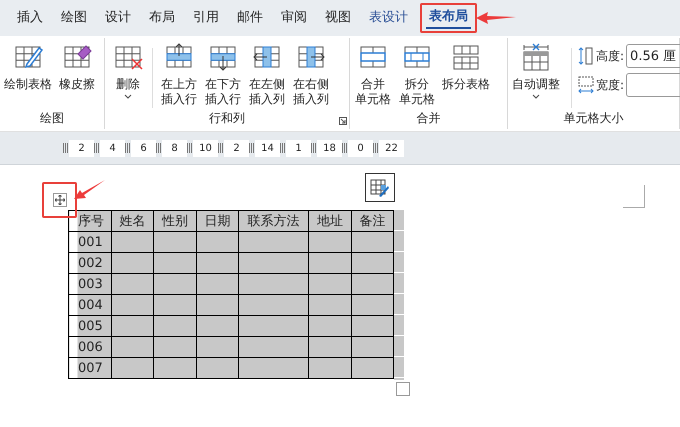  I want to click on column-header: 日期, so click(217, 221).